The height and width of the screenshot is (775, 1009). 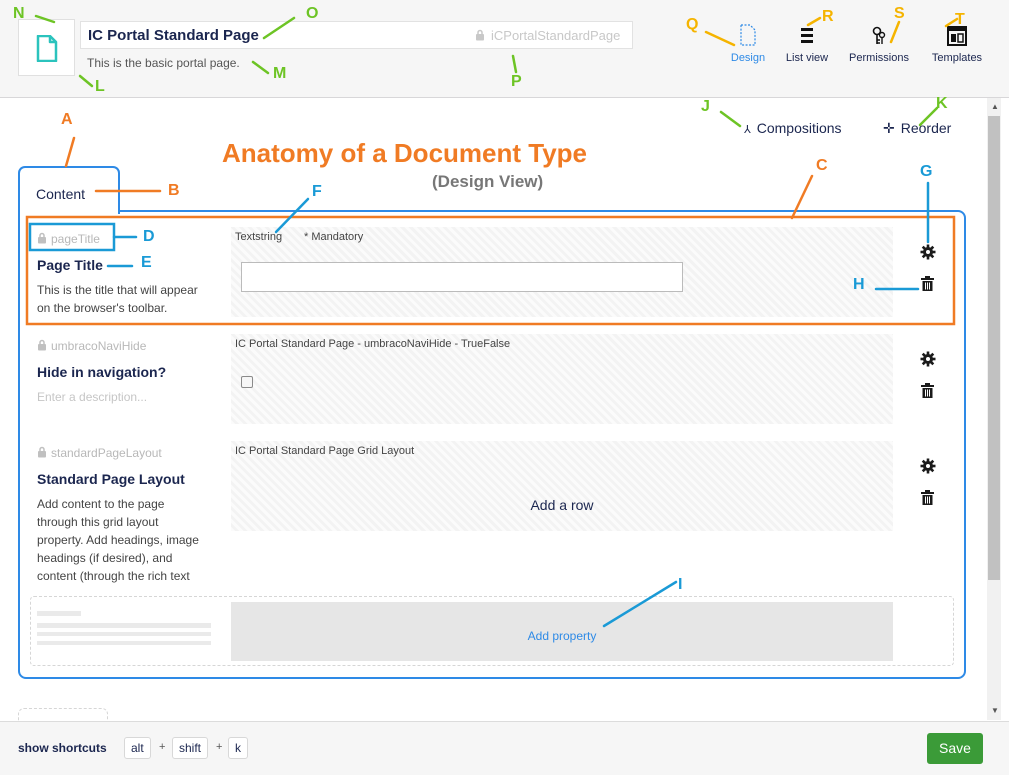 What do you see at coordinates (928, 116) in the screenshot?
I see `annotation-leader-k` at bounding box center [928, 116].